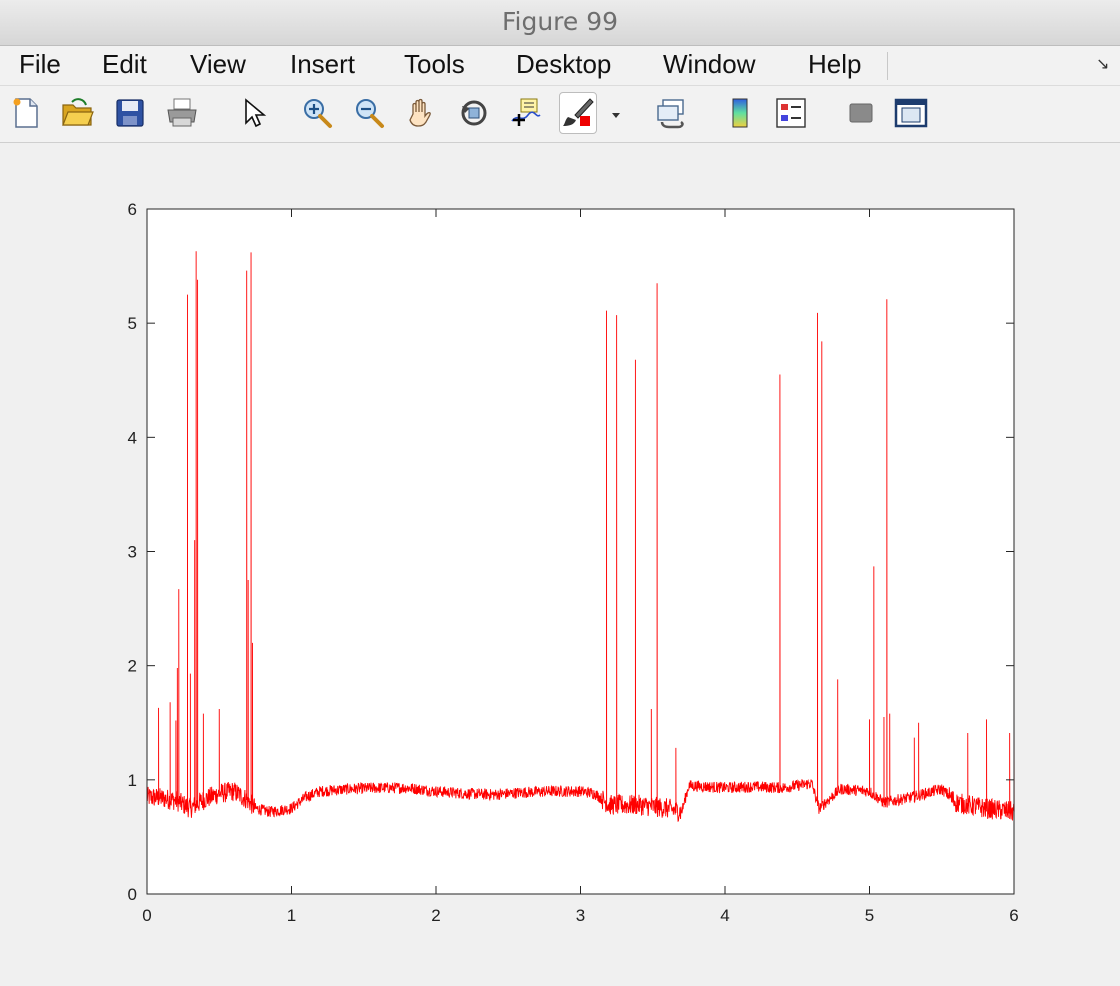 Image resolution: width=1120 pixels, height=986 pixels. I want to click on show-plot-tools-icon, so click(911, 113).